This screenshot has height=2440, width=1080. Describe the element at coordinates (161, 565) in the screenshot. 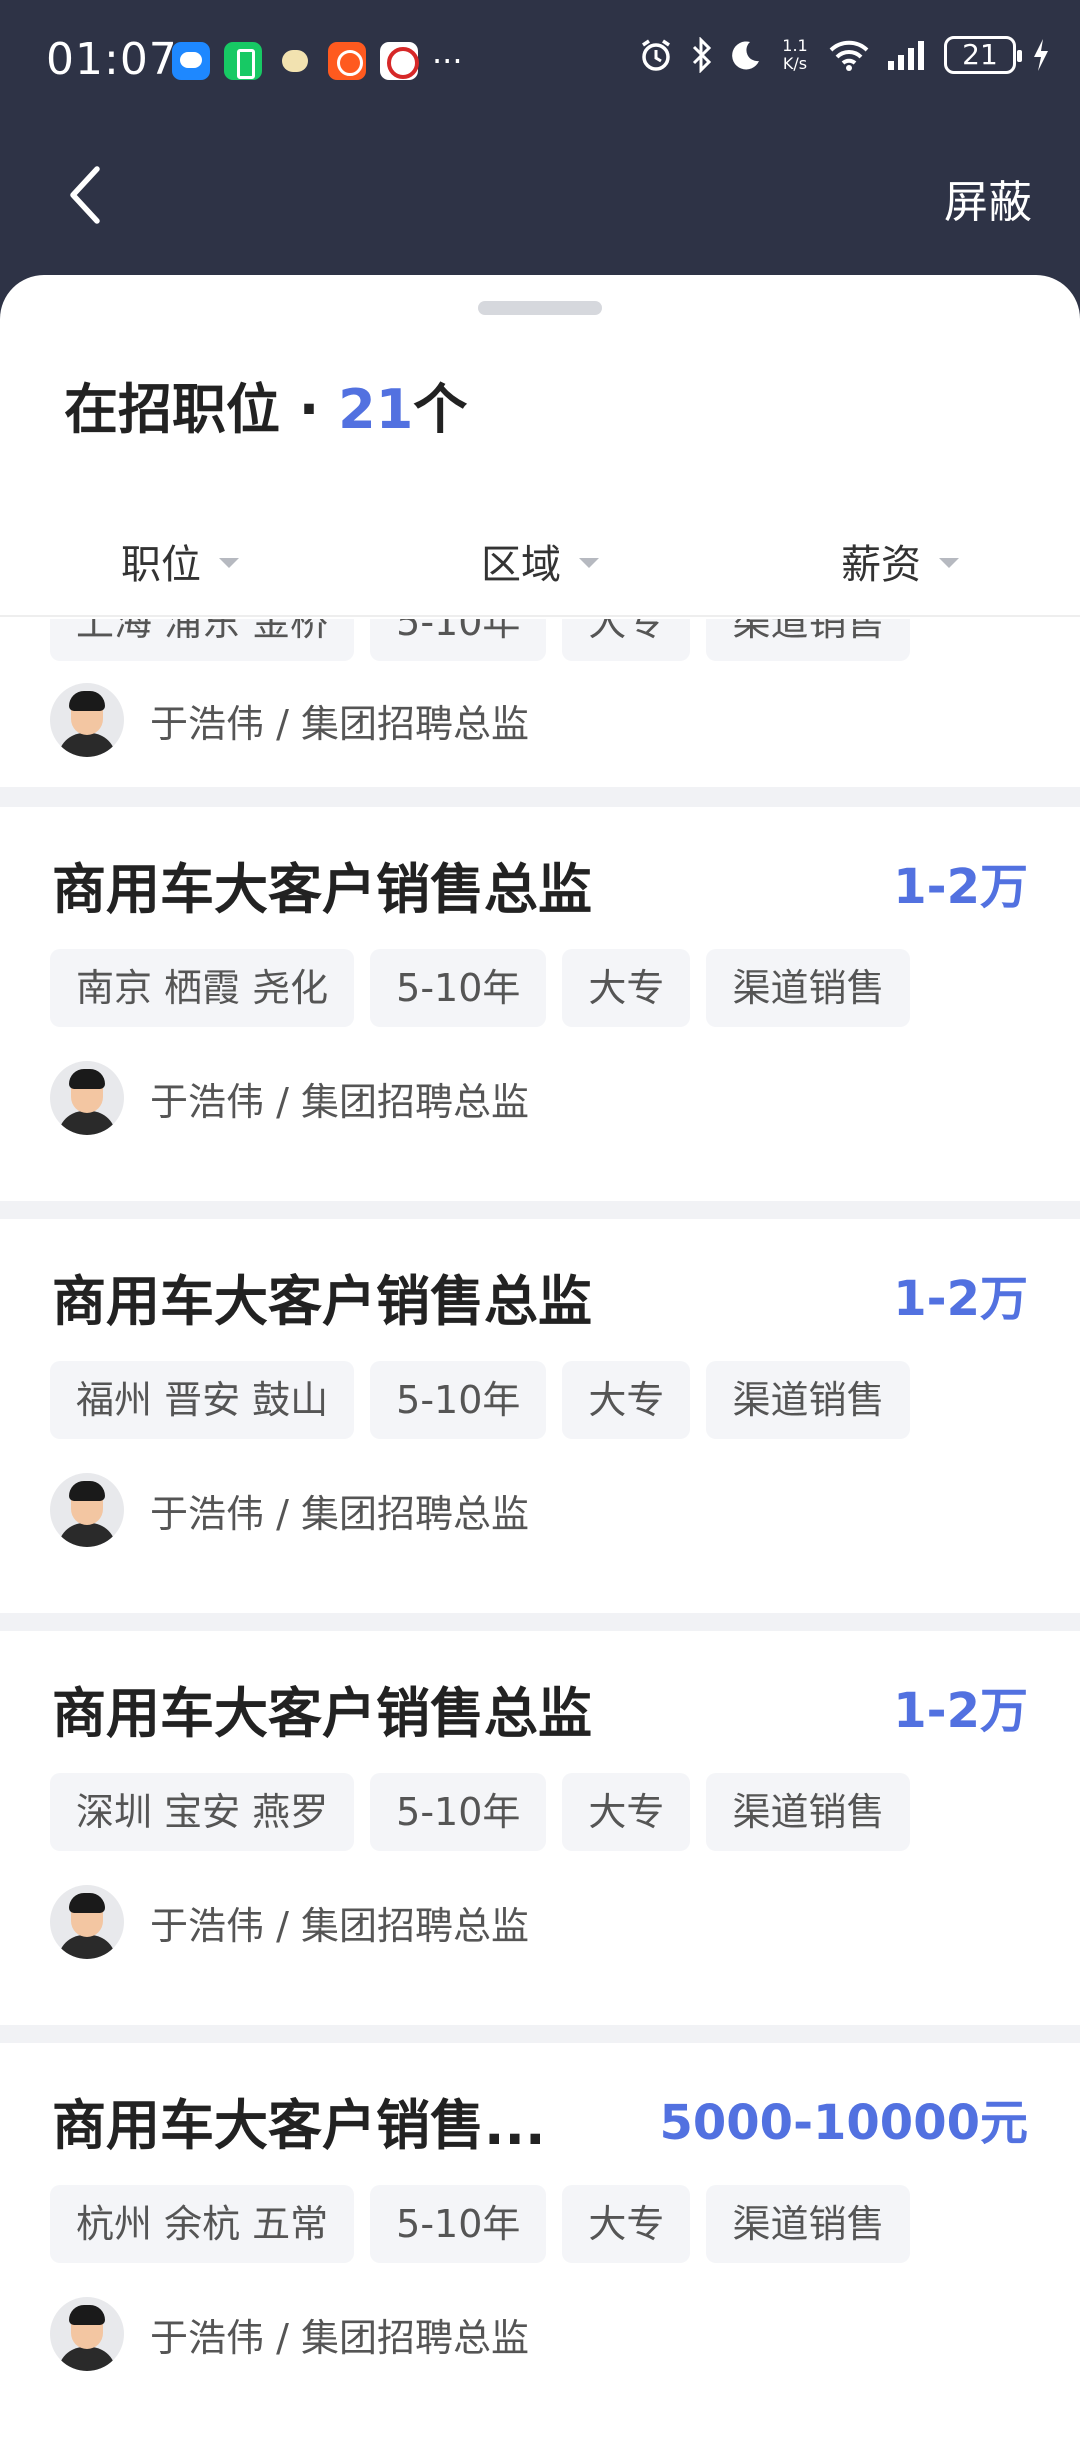

I see `filter-label: 职位` at that location.